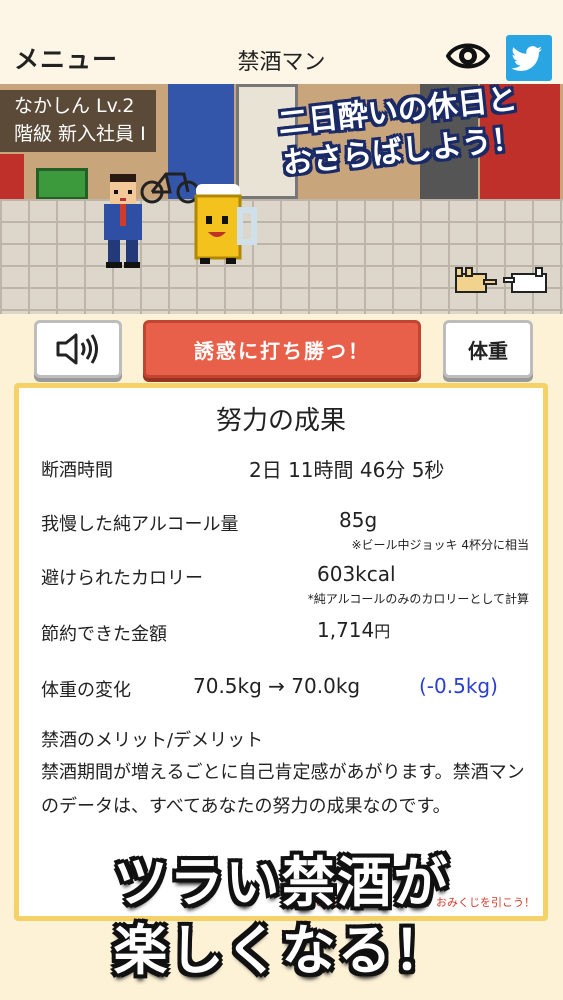 This screenshot has height=1000, width=563. I want to click on calorie-value: 603kcal, so click(356, 574).